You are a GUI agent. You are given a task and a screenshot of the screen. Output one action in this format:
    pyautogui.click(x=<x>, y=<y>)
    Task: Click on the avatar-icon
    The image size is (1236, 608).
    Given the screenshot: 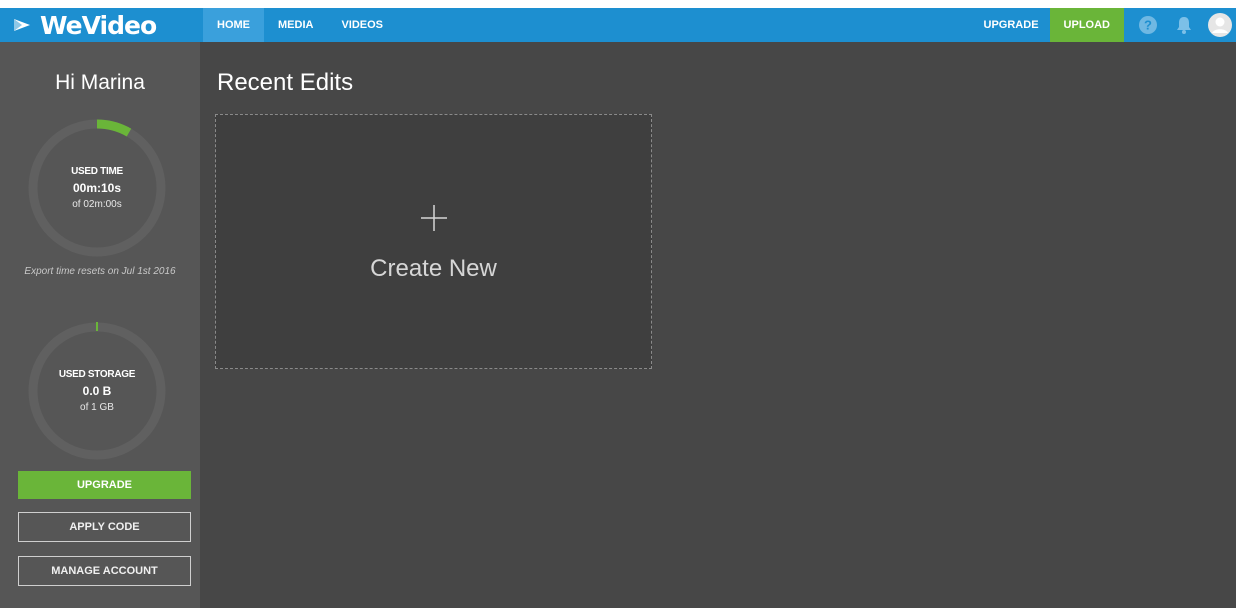 What is the action you would take?
    pyautogui.click(x=1220, y=25)
    